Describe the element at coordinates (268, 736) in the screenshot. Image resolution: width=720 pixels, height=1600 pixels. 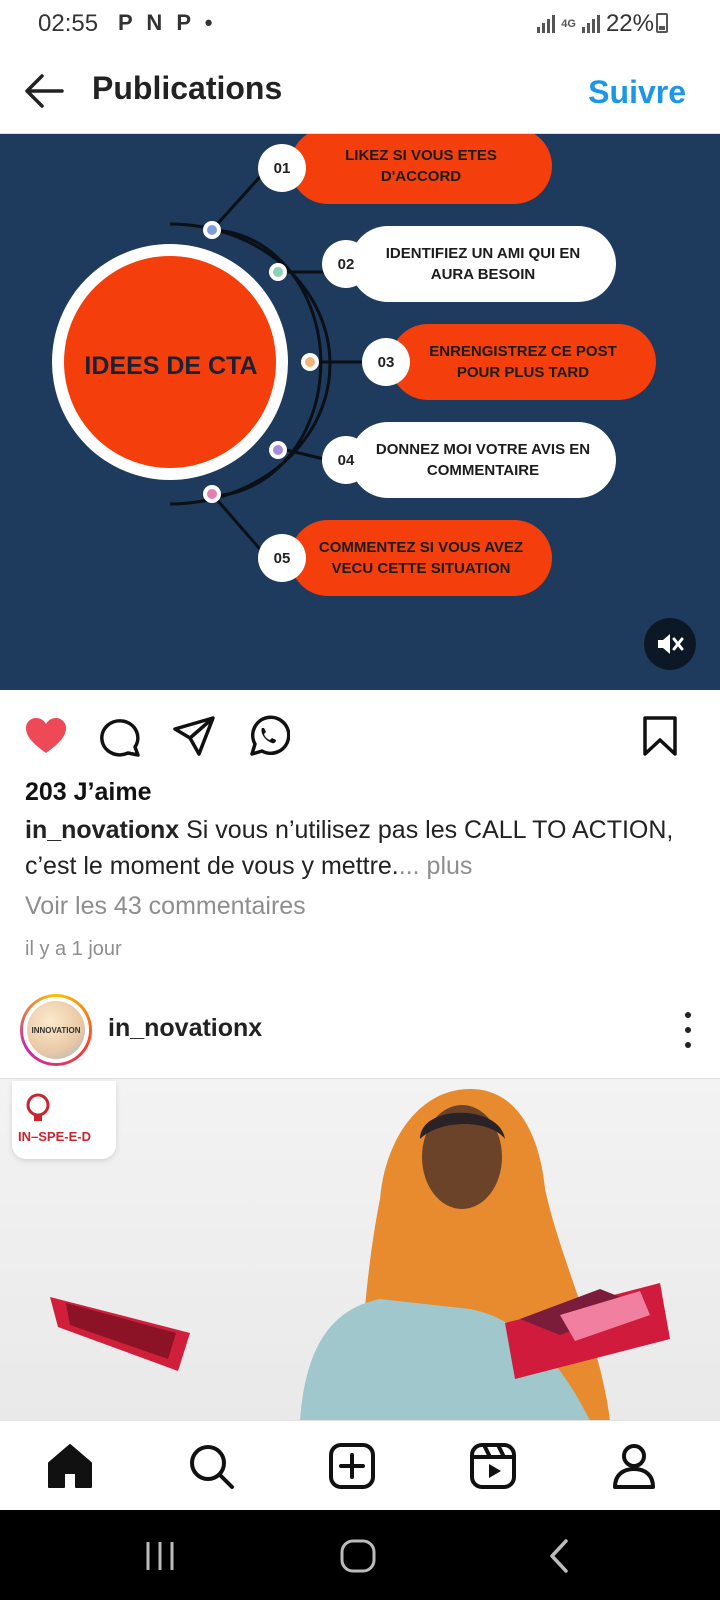
I see `whatsapp-icon` at that location.